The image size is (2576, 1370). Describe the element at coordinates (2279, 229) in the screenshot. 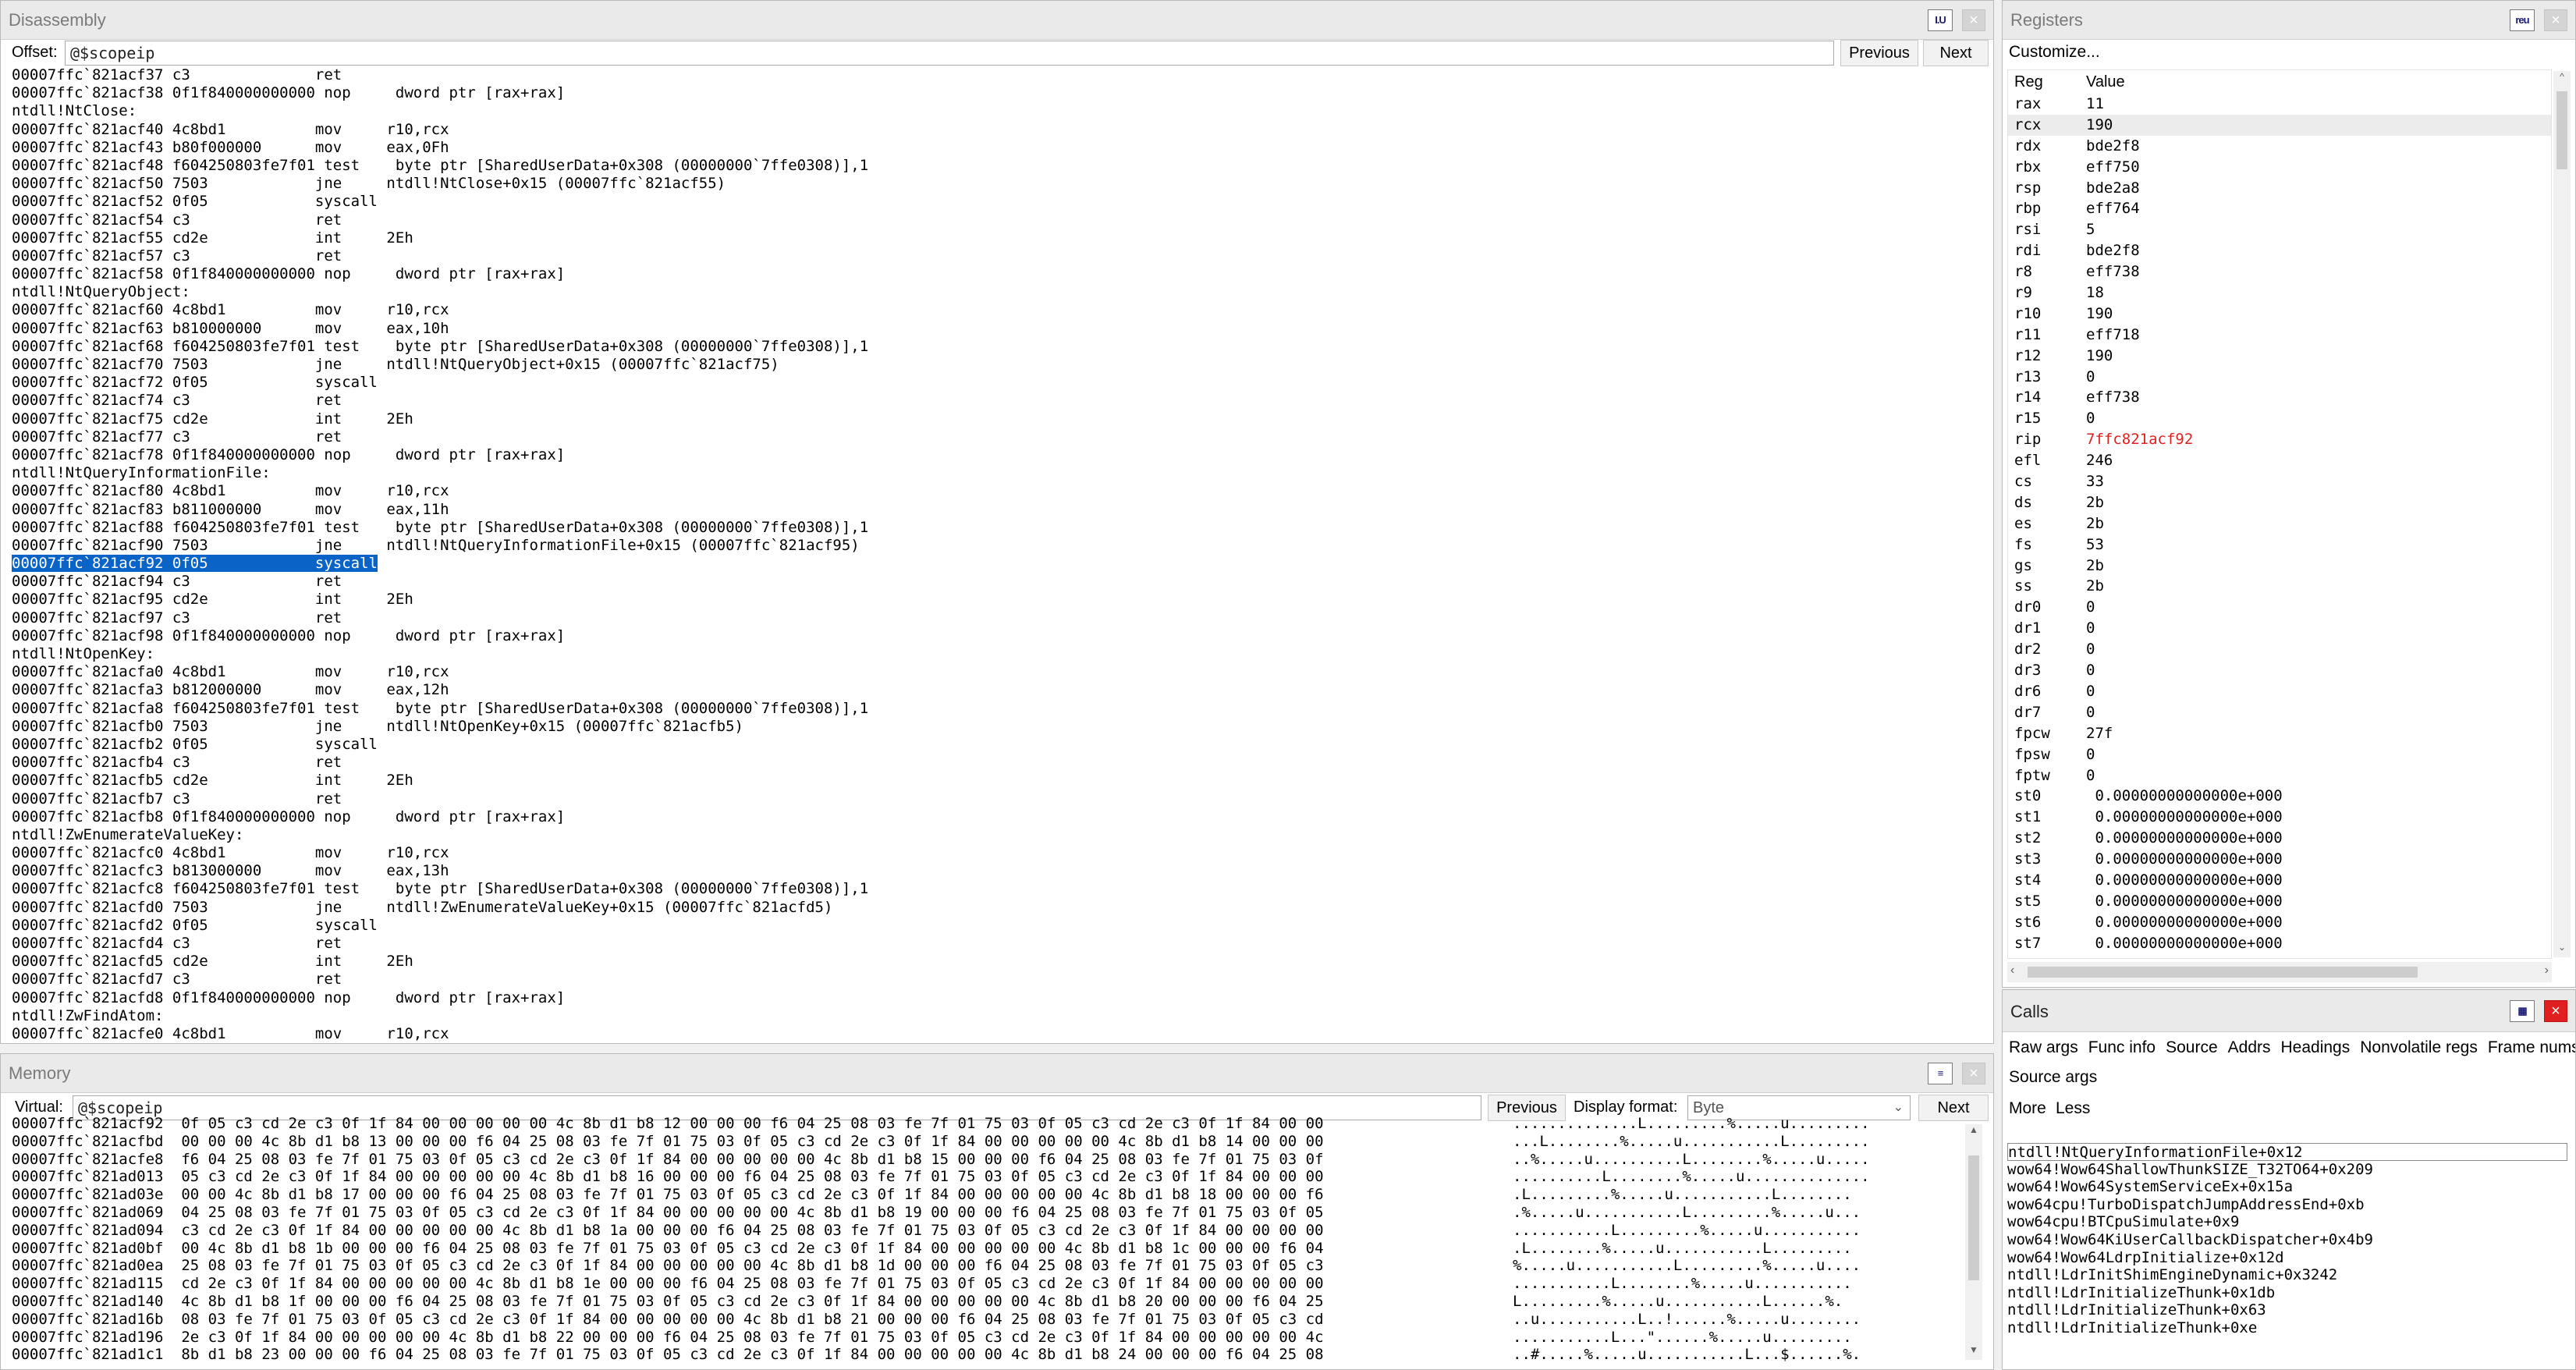

I see `register-row-rsi: rsi 5` at that location.